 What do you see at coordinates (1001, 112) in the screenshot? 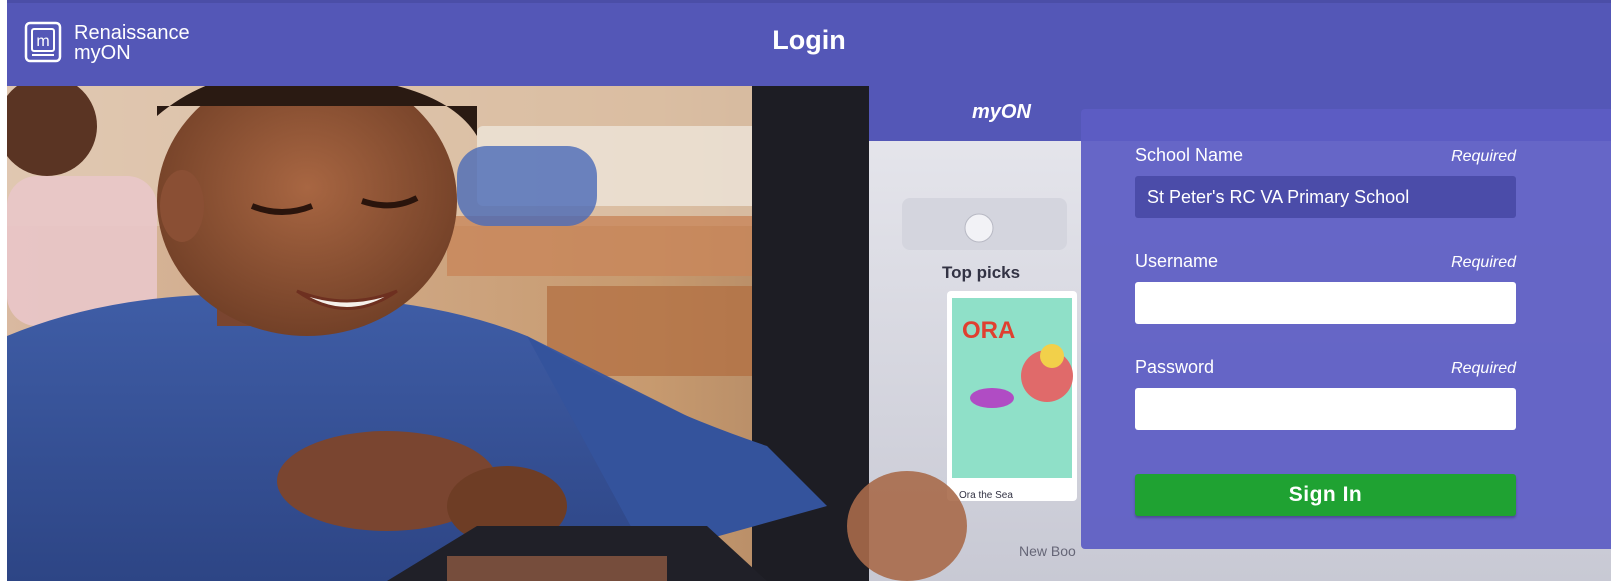
I see `tablet-logo: myON` at bounding box center [1001, 112].